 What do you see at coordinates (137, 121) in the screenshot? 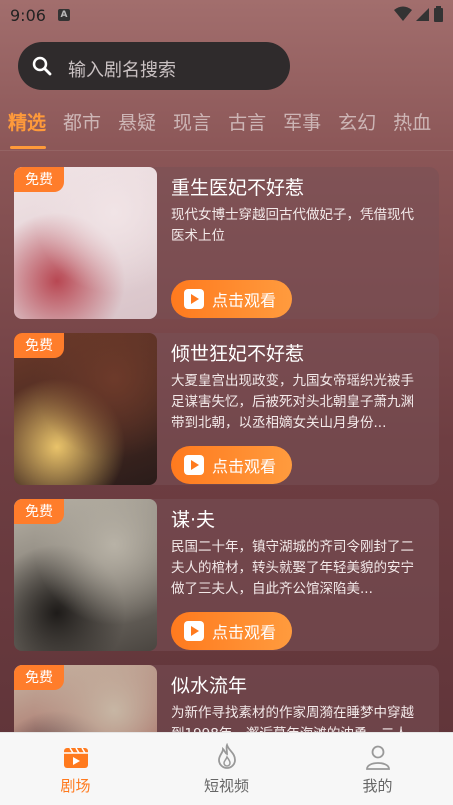
I see `tab-2: 悬疑` at bounding box center [137, 121].